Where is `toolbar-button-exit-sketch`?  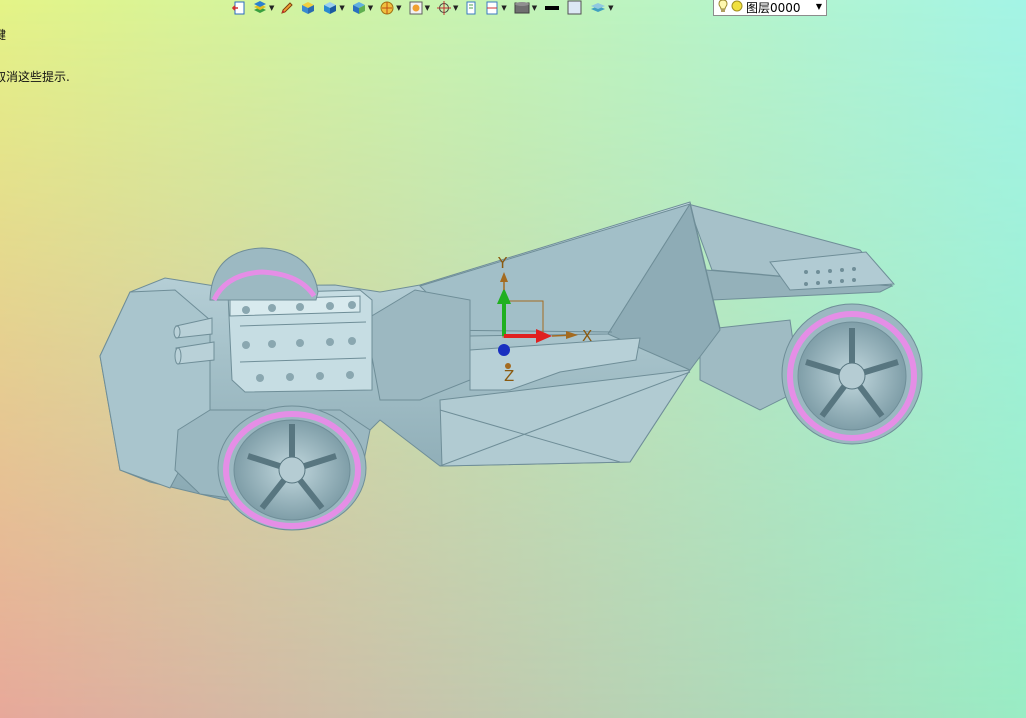 toolbar-button-exit-sketch is located at coordinates (239, 8).